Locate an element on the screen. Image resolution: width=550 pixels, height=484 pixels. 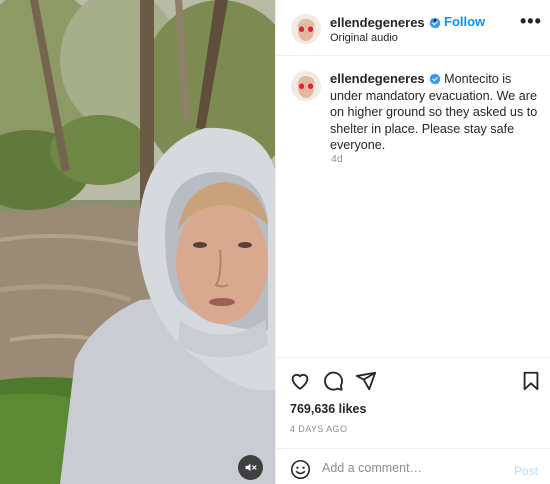
paper-plane-icon is located at coordinates (366, 381).